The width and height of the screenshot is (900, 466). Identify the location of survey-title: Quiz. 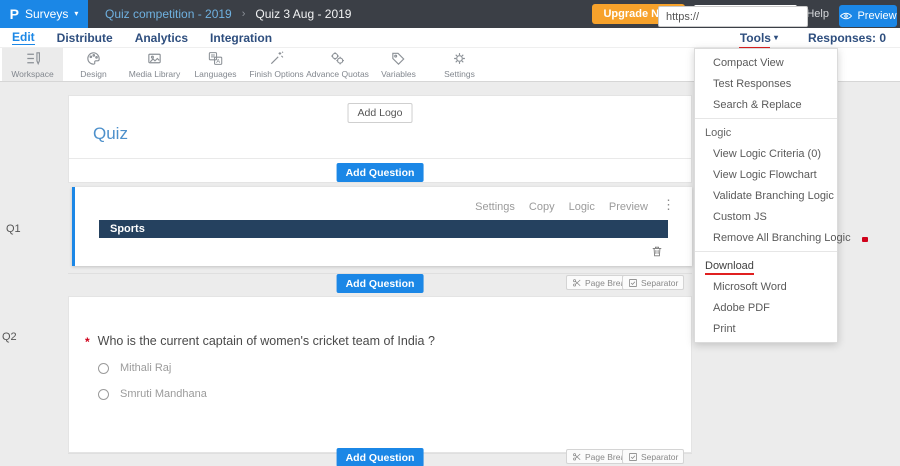
(110, 134).